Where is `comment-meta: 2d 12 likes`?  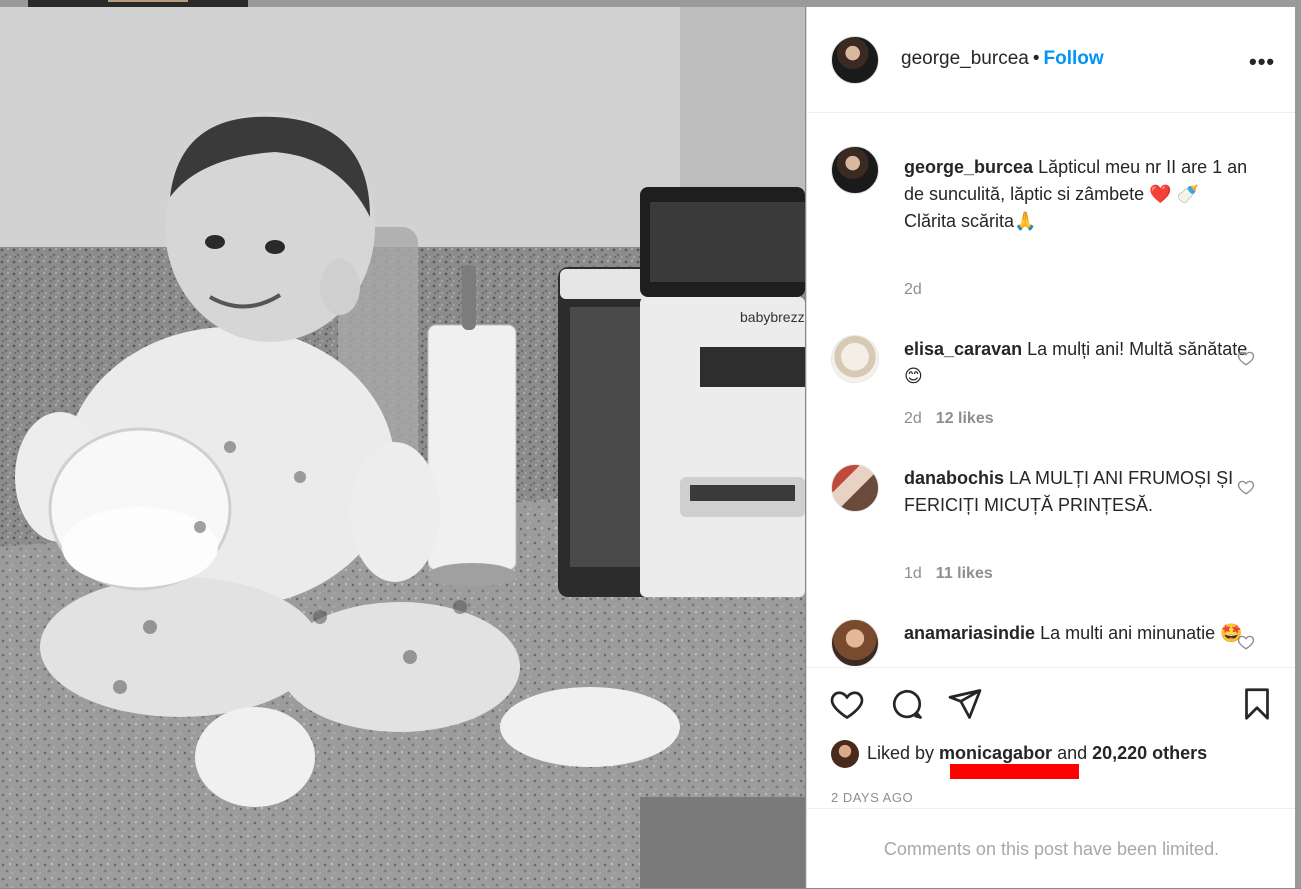 comment-meta: 2d 12 likes is located at coordinates (949, 419).